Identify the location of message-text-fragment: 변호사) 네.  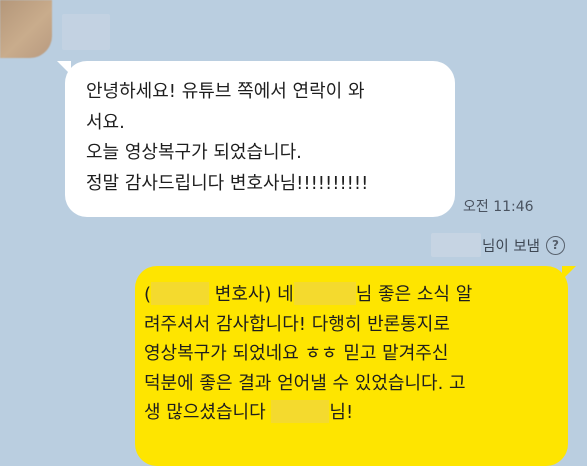
(251, 294).